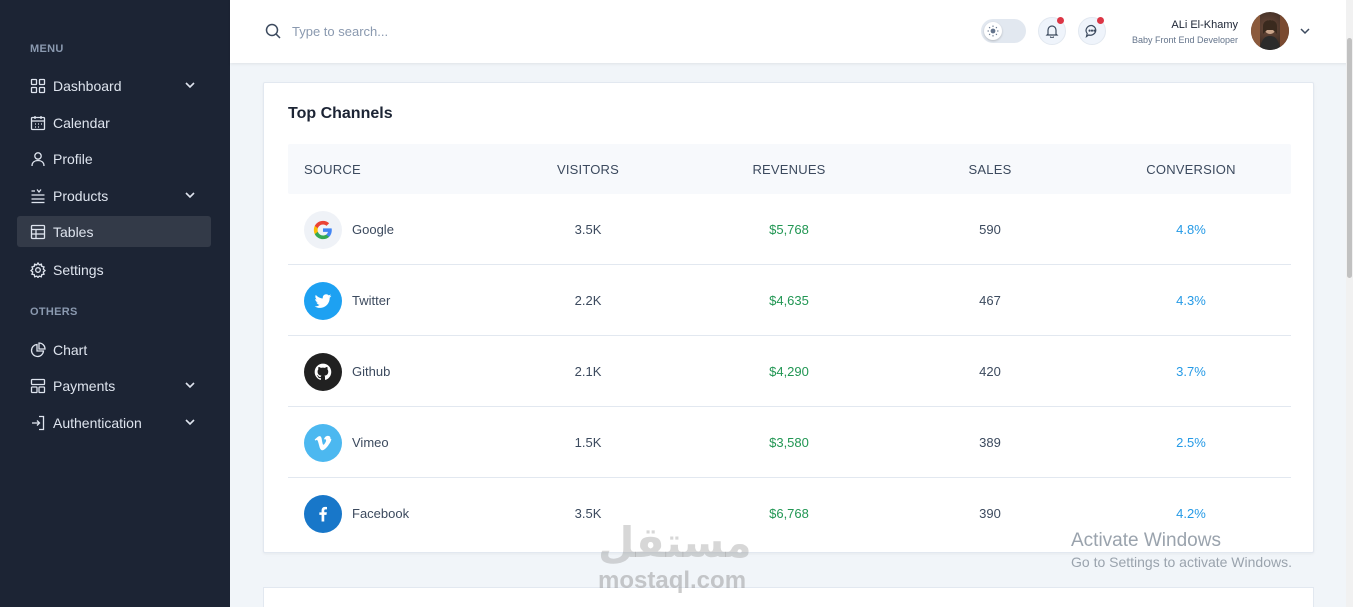 Image resolution: width=1353 pixels, height=607 pixels. I want to click on column-header-visitors: VISITORS, so click(588, 169).